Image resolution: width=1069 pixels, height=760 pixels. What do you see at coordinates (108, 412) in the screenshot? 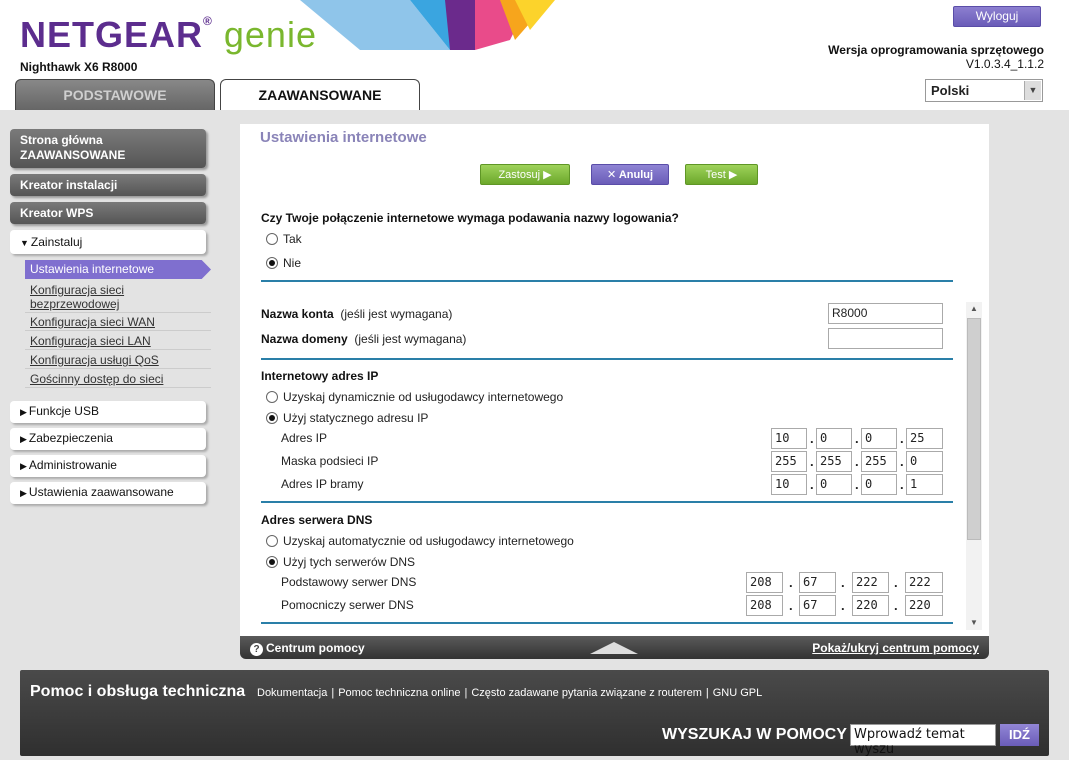
I see `sidebar-item-usb: ▶ Funkcje USB` at bounding box center [108, 412].